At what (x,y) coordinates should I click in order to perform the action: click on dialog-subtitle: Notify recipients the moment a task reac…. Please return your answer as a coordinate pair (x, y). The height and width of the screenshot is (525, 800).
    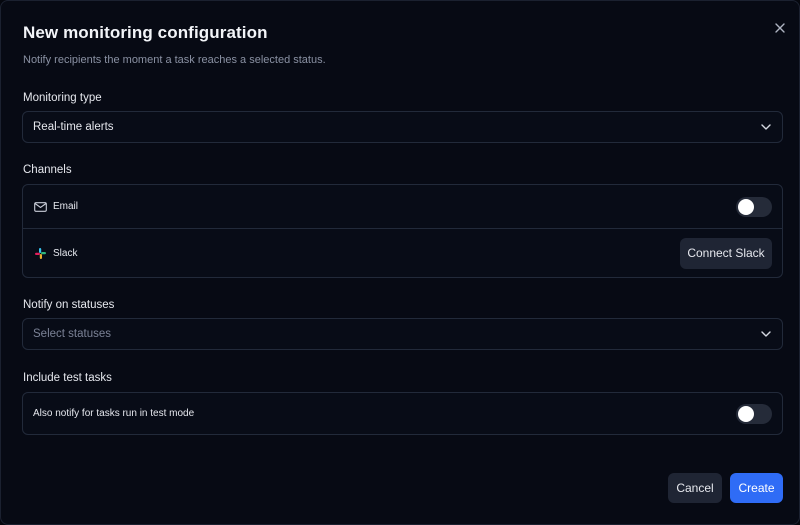
    Looking at the image, I should click on (174, 60).